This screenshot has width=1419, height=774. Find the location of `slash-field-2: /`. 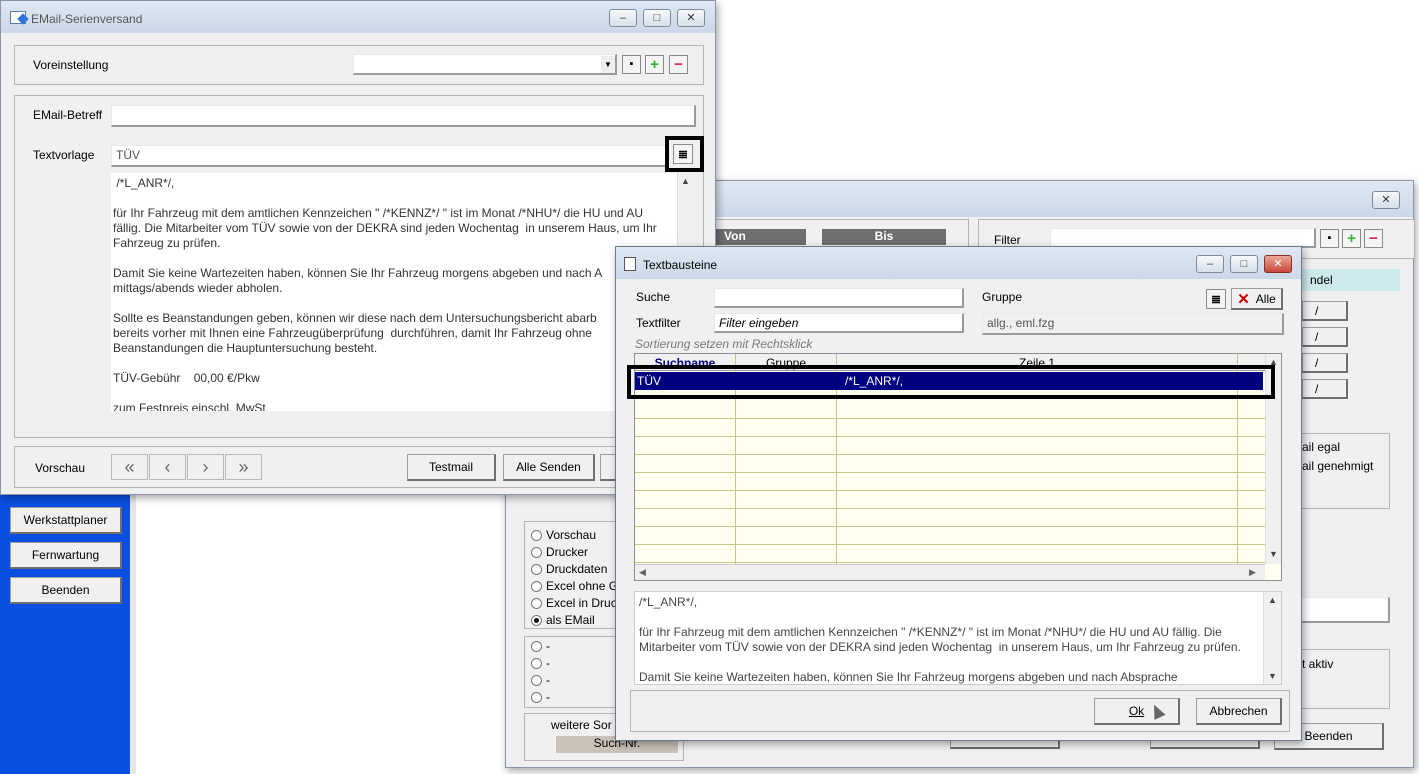

slash-field-2: / is located at coordinates (1325, 337).